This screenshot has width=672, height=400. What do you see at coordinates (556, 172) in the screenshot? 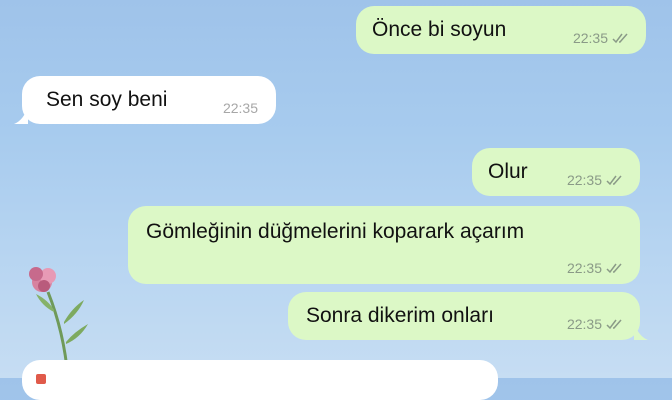
I see `message-bubble-outgoing: Olur 22:35` at bounding box center [556, 172].